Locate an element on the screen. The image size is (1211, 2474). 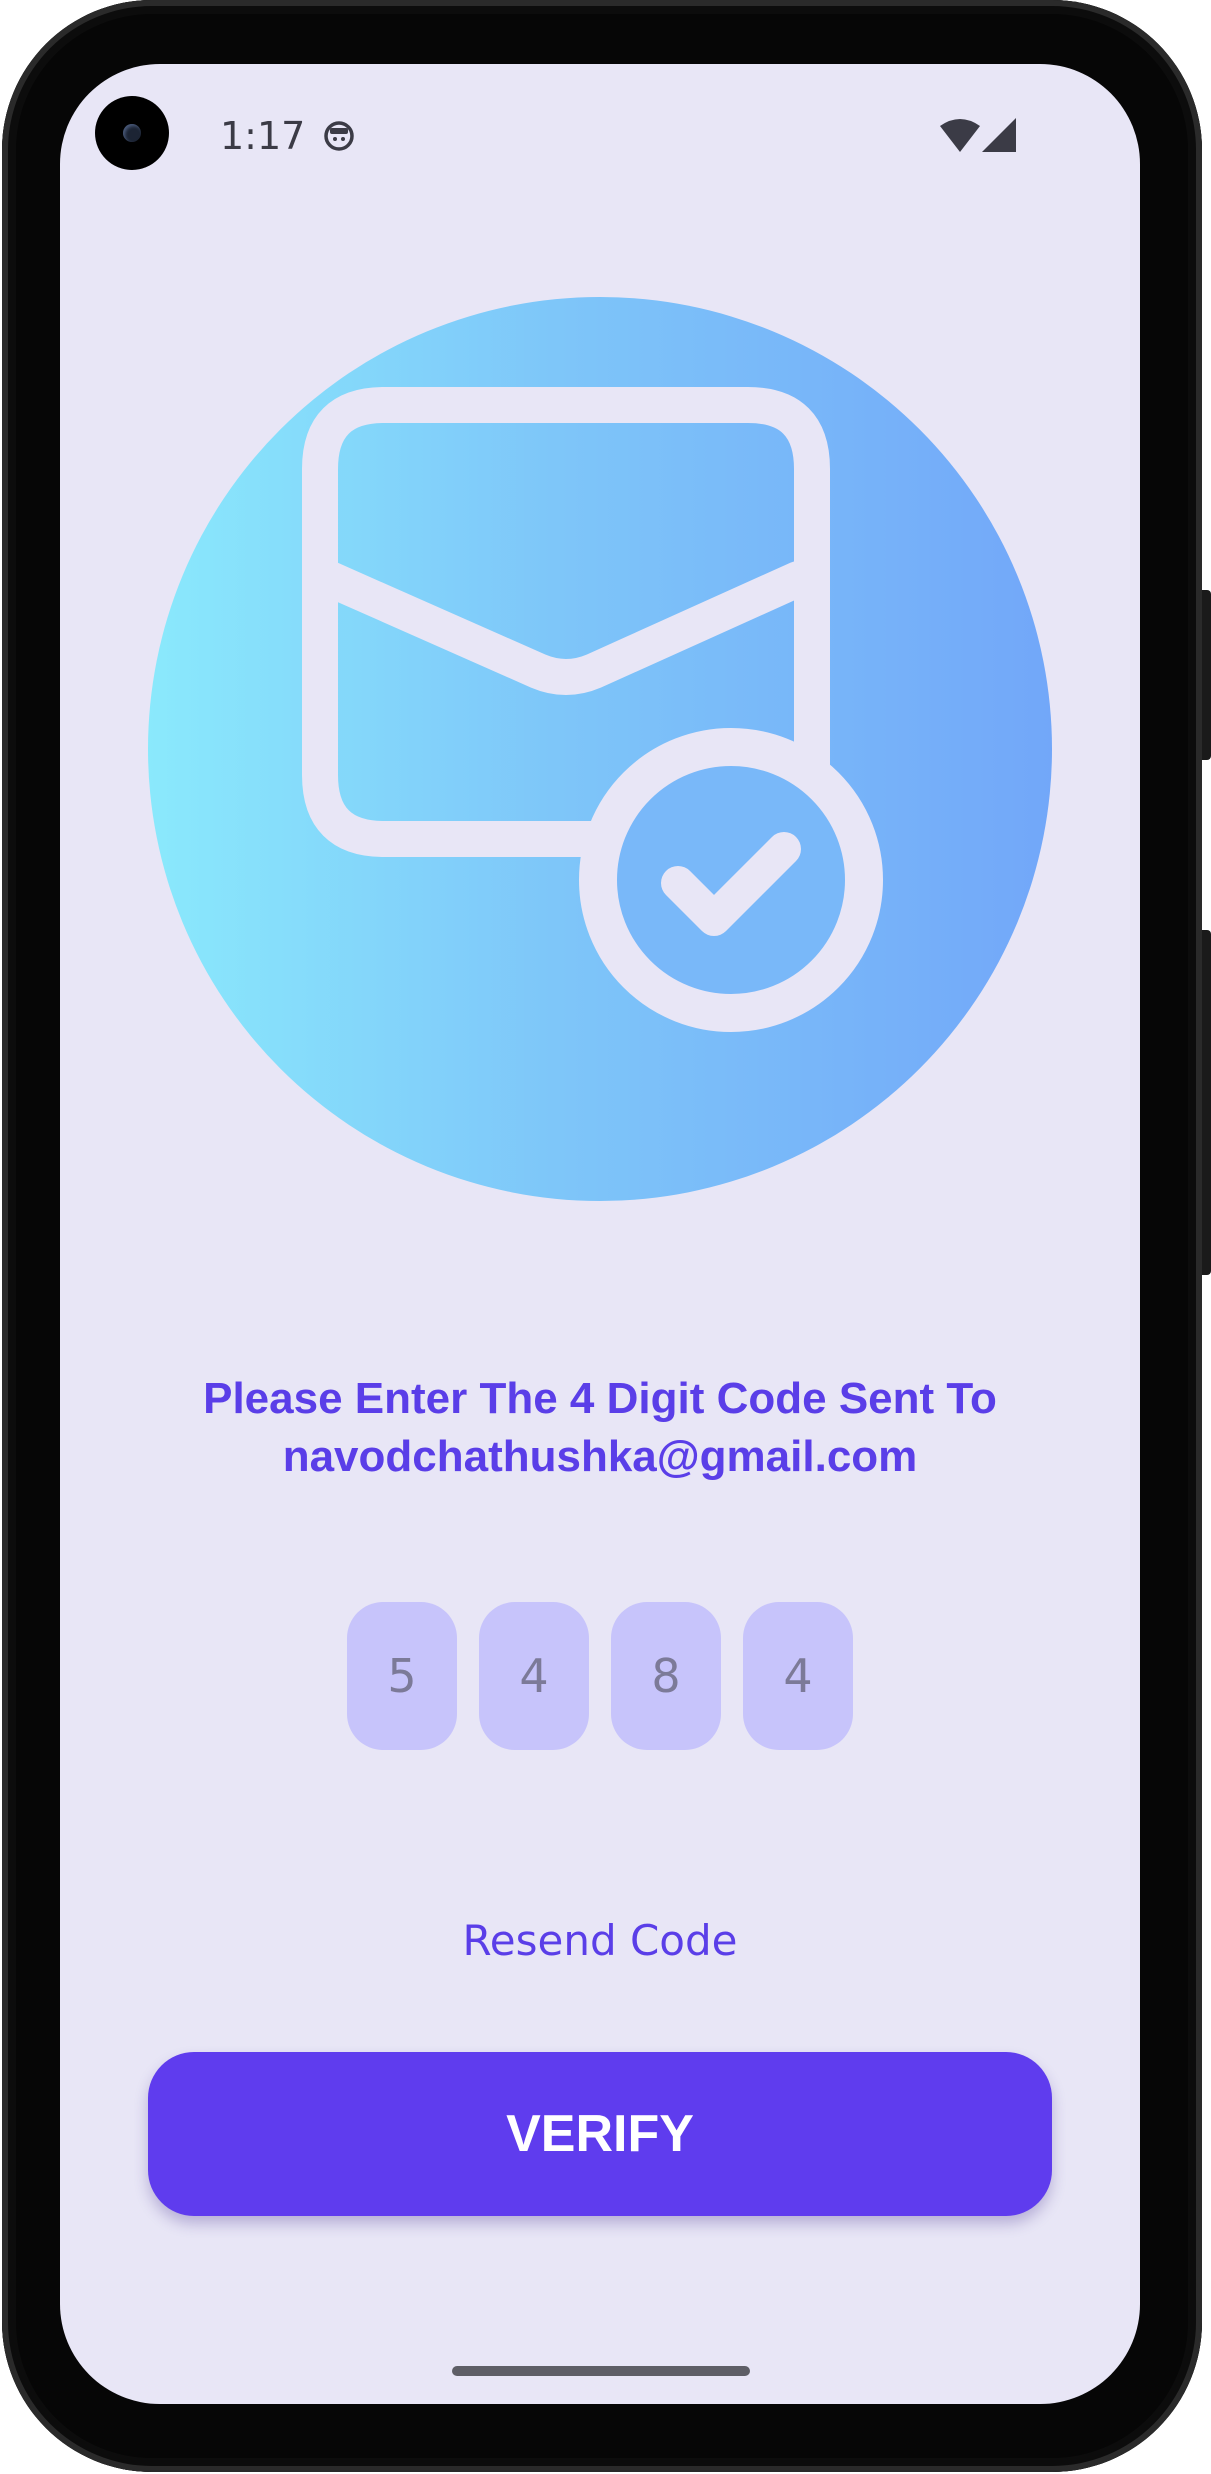
code-digit-4: 4 is located at coordinates (798, 1676).